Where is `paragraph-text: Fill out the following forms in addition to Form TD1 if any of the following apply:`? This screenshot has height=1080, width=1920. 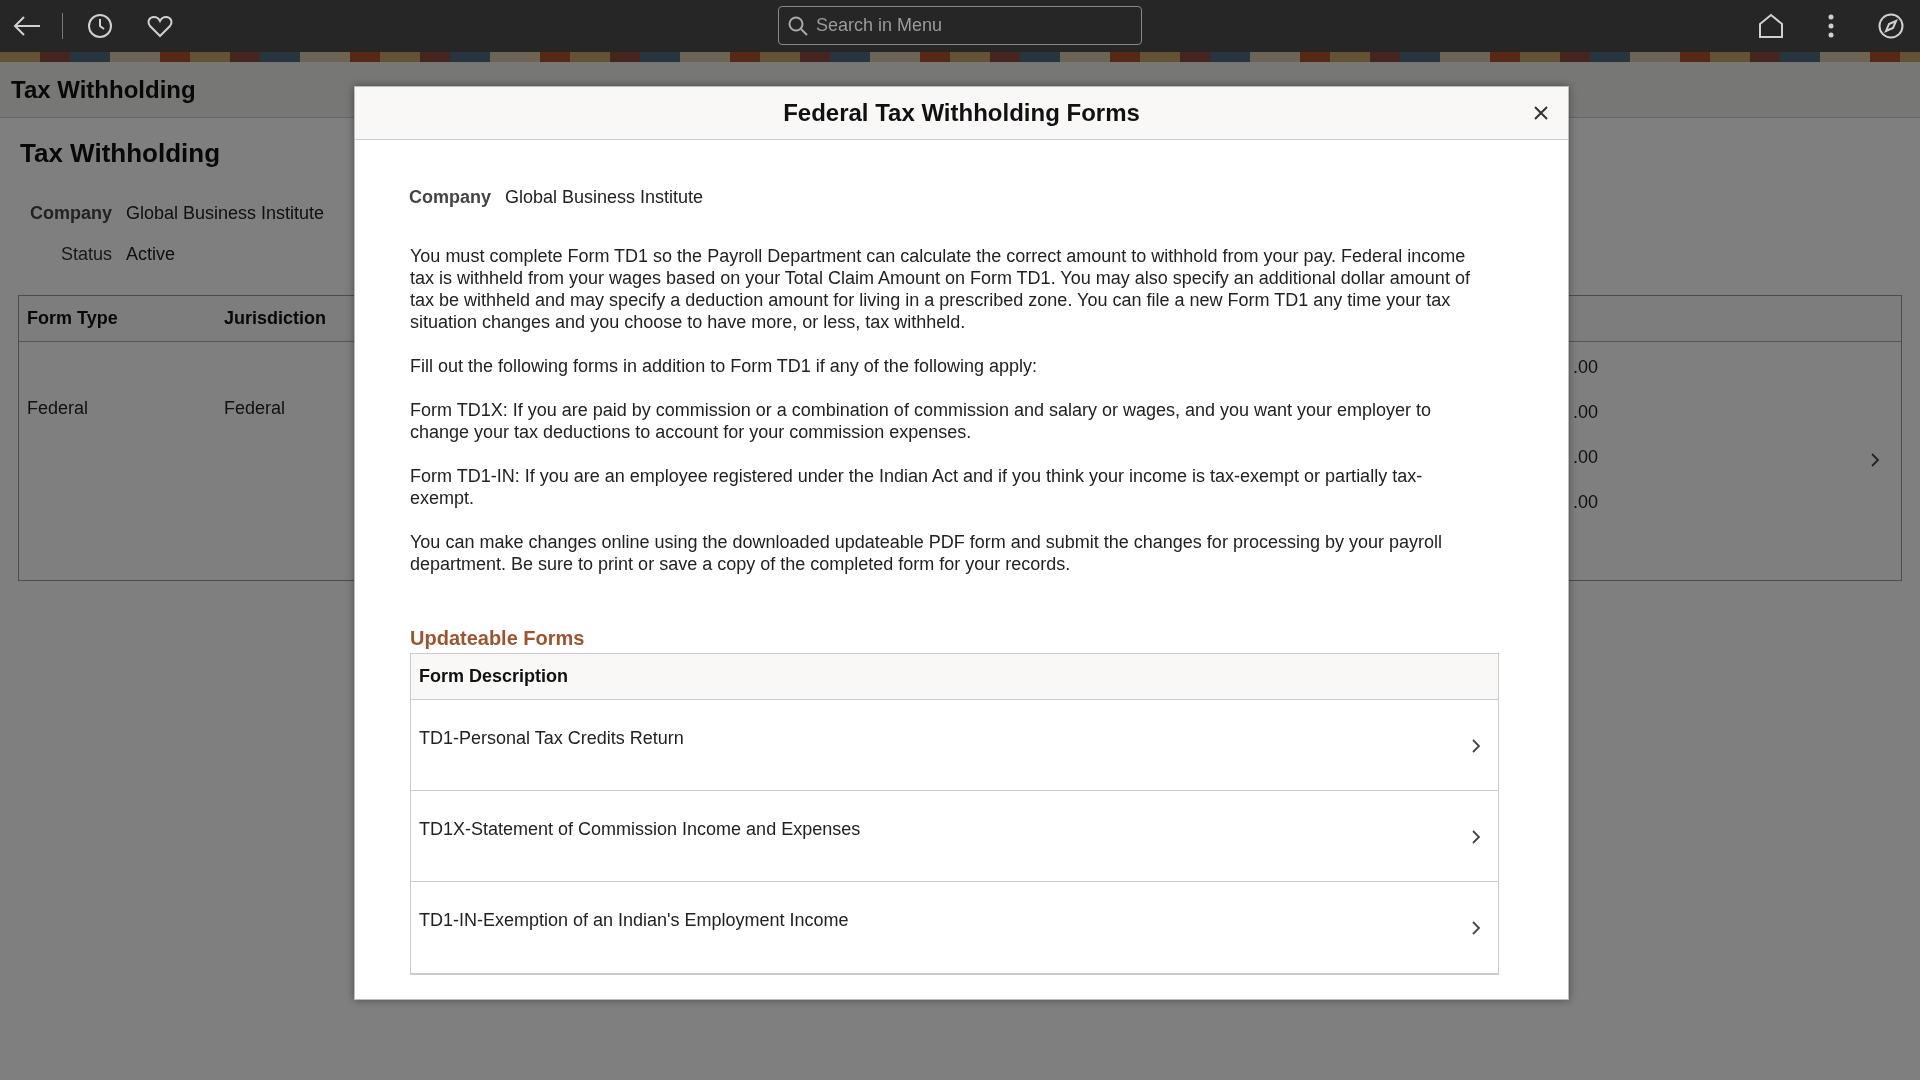 paragraph-text: Fill out the following forms in addition to Form TD1 if any of the following apply: is located at coordinates (724, 366).